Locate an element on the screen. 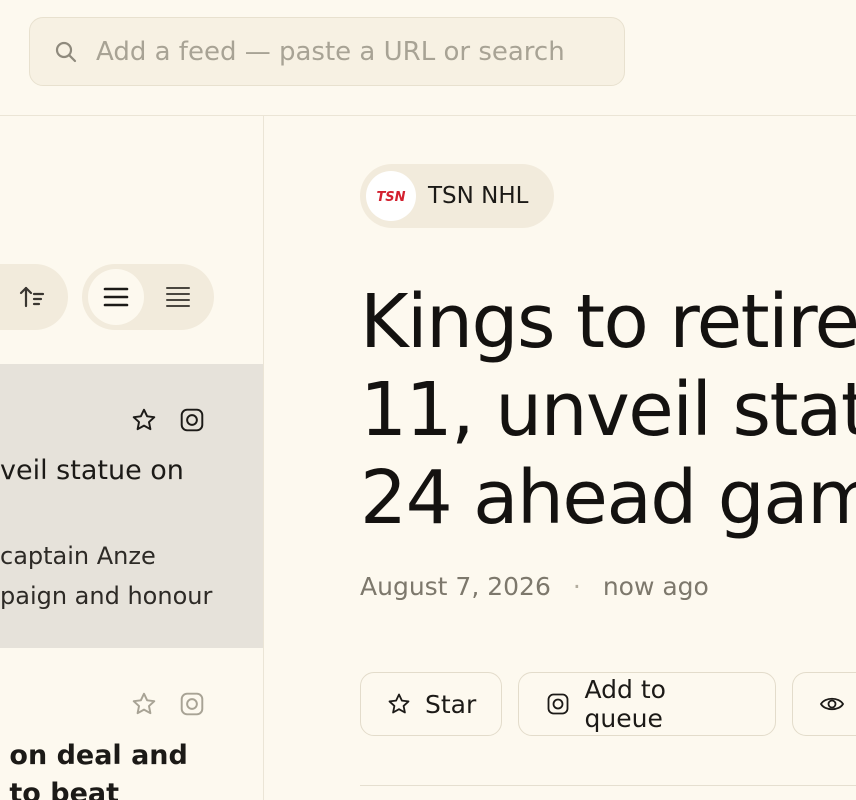  compact-view-button is located at coordinates (178, 297).